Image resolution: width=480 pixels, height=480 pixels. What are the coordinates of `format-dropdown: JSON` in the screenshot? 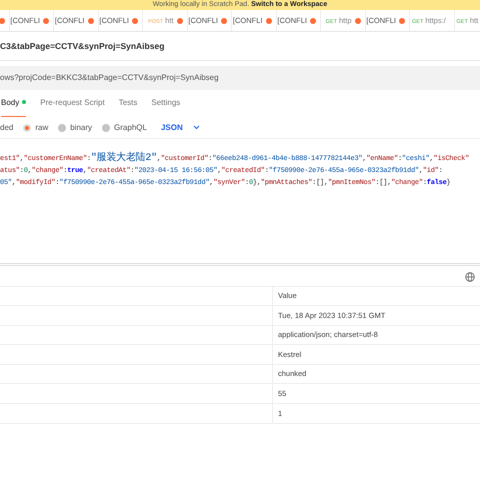 It's located at (180, 128).